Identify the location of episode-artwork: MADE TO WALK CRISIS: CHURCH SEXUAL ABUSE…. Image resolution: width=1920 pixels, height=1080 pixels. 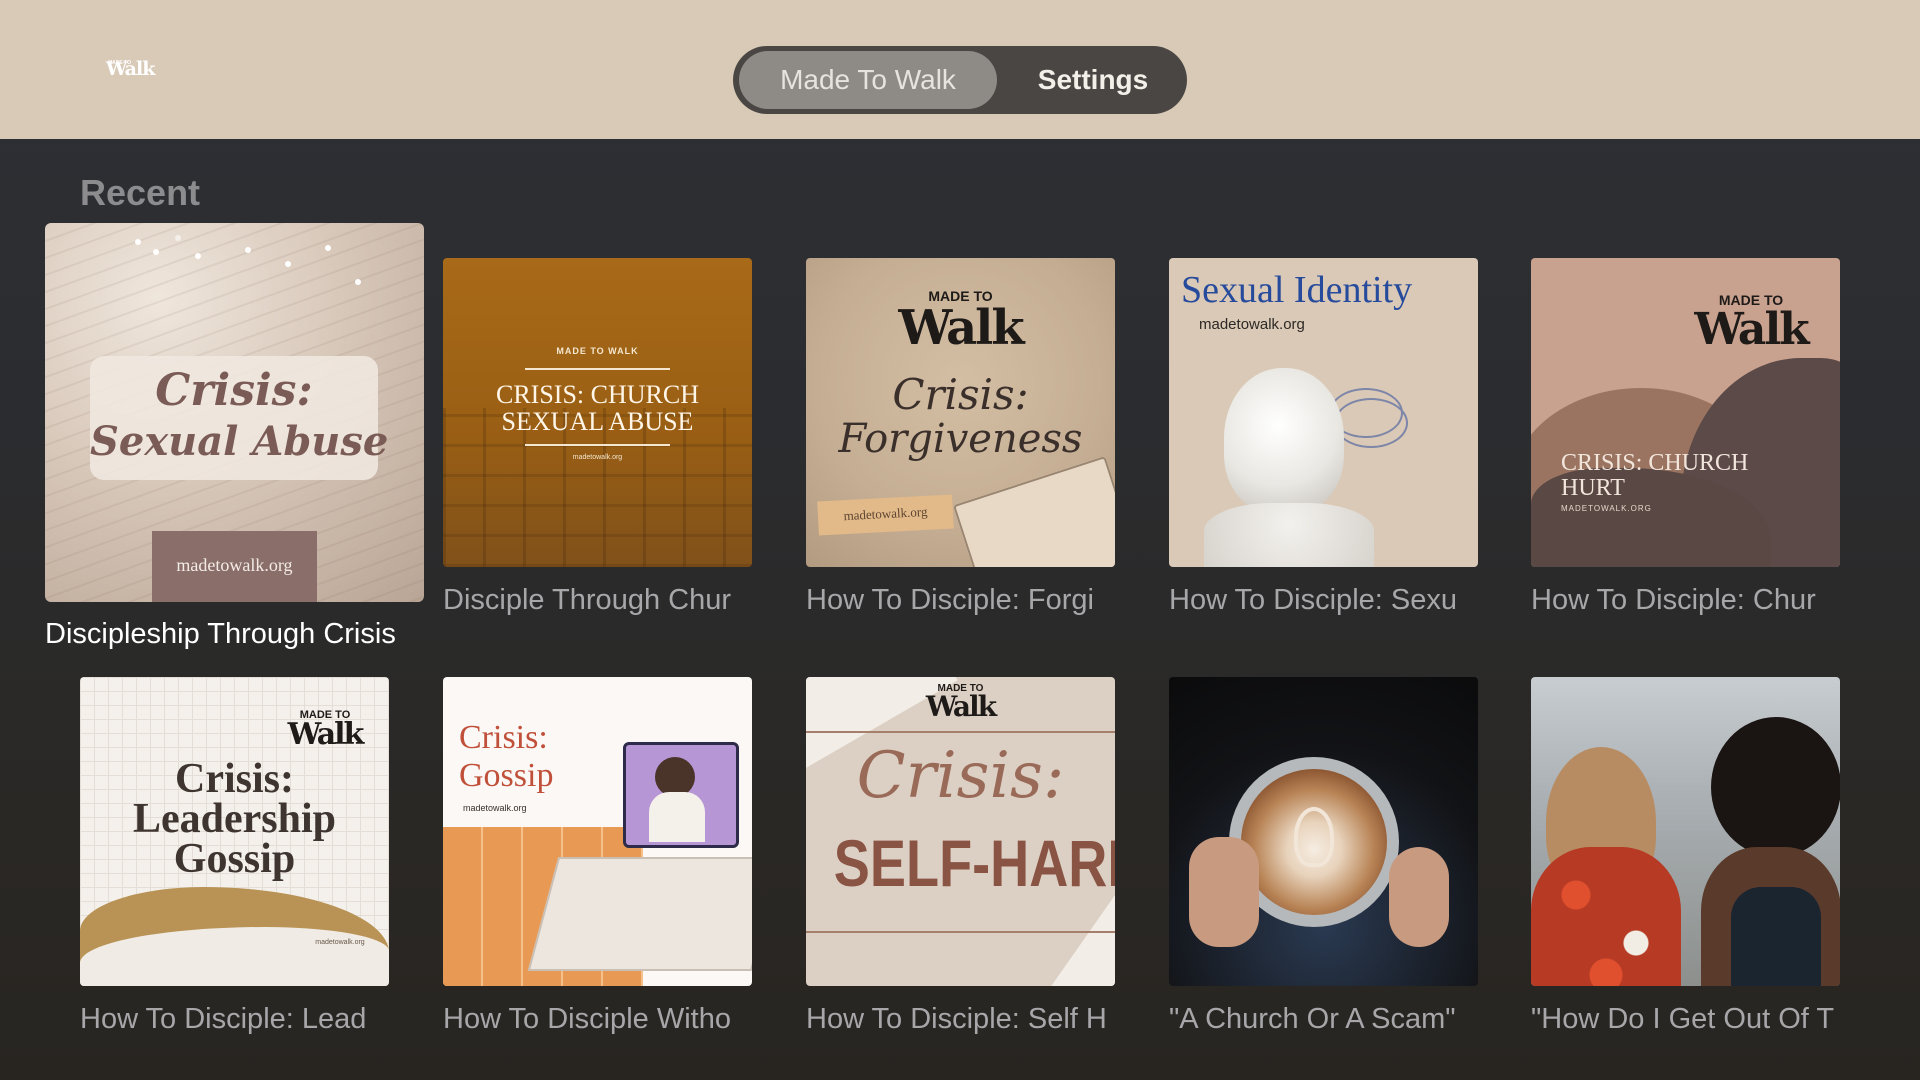
(597, 412).